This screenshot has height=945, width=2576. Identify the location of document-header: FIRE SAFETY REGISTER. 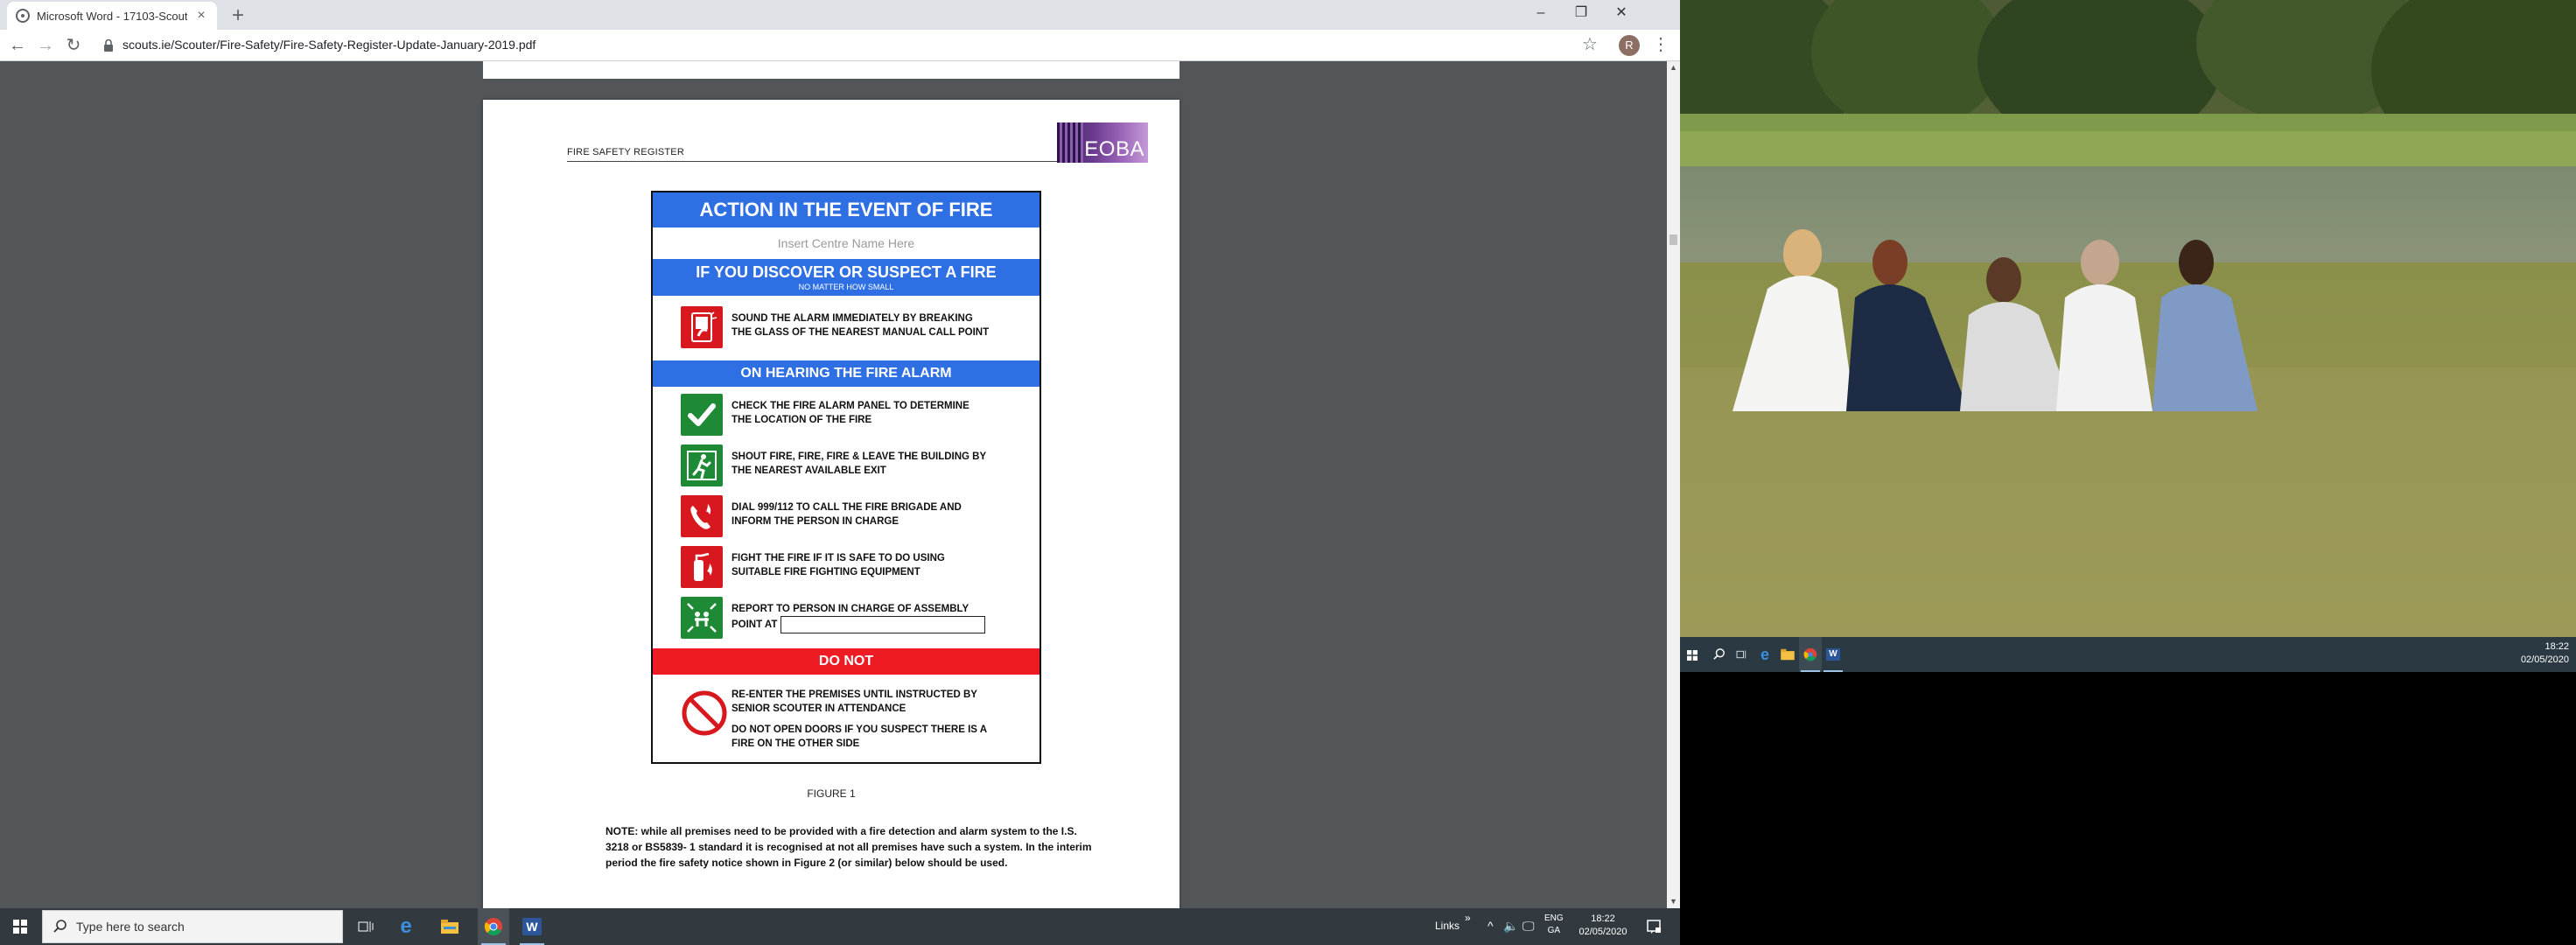
(625, 152).